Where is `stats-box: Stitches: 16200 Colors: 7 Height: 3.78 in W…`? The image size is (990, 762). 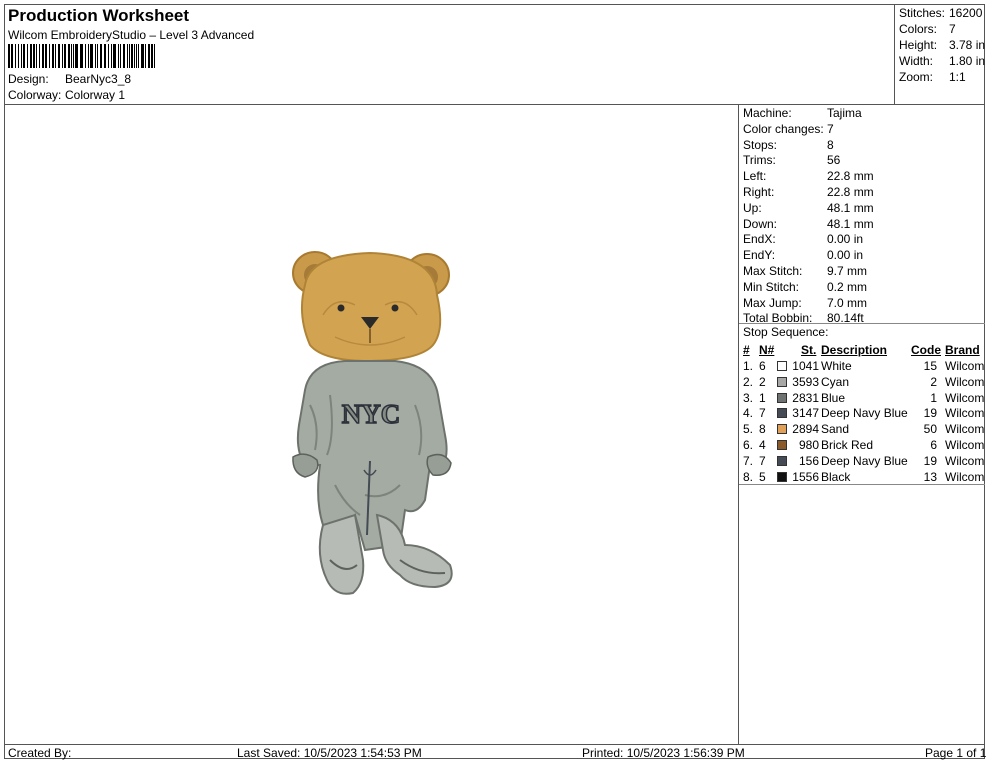 stats-box: Stitches: 16200 Colors: 7 Height: 3.78 in W… is located at coordinates (939, 54).